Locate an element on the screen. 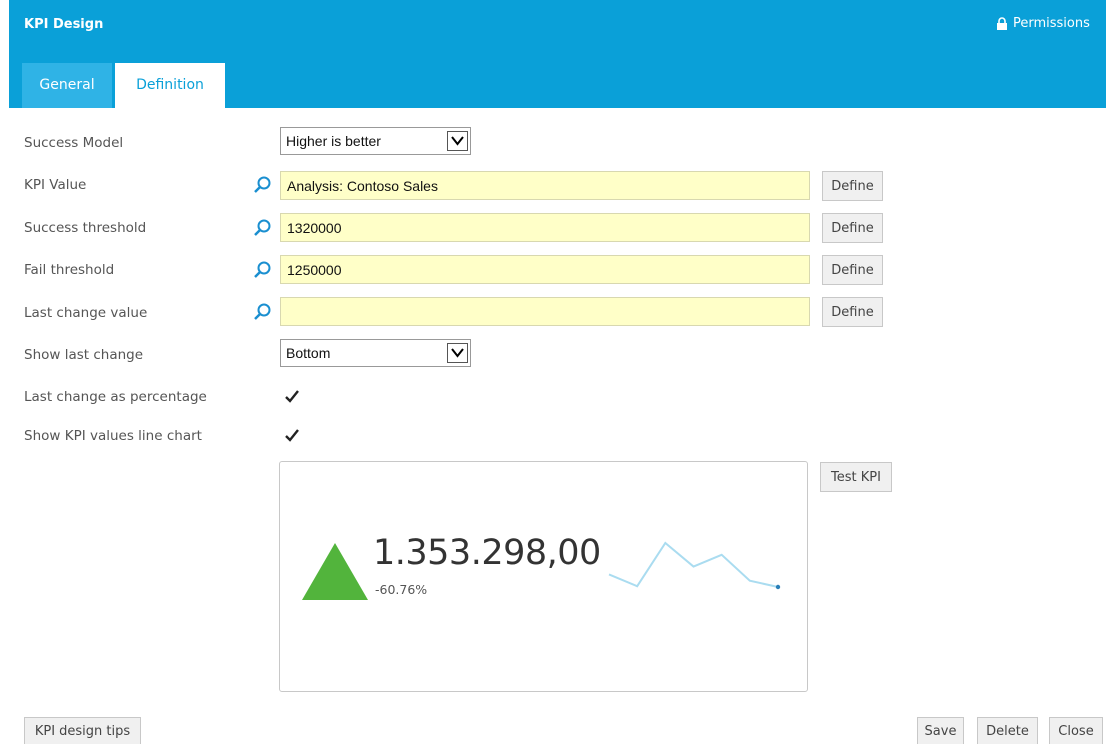 Image resolution: width=1106 pixels, height=744 pixels. status-up-arrow-icon is located at coordinates (335, 571).